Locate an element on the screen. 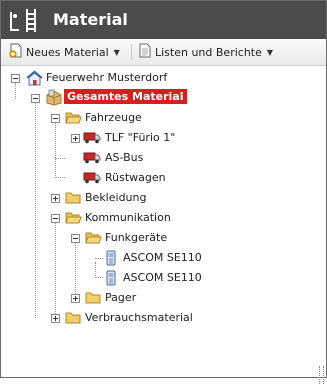 This screenshot has width=327, height=384. resize-handle is located at coordinates (321, 375).